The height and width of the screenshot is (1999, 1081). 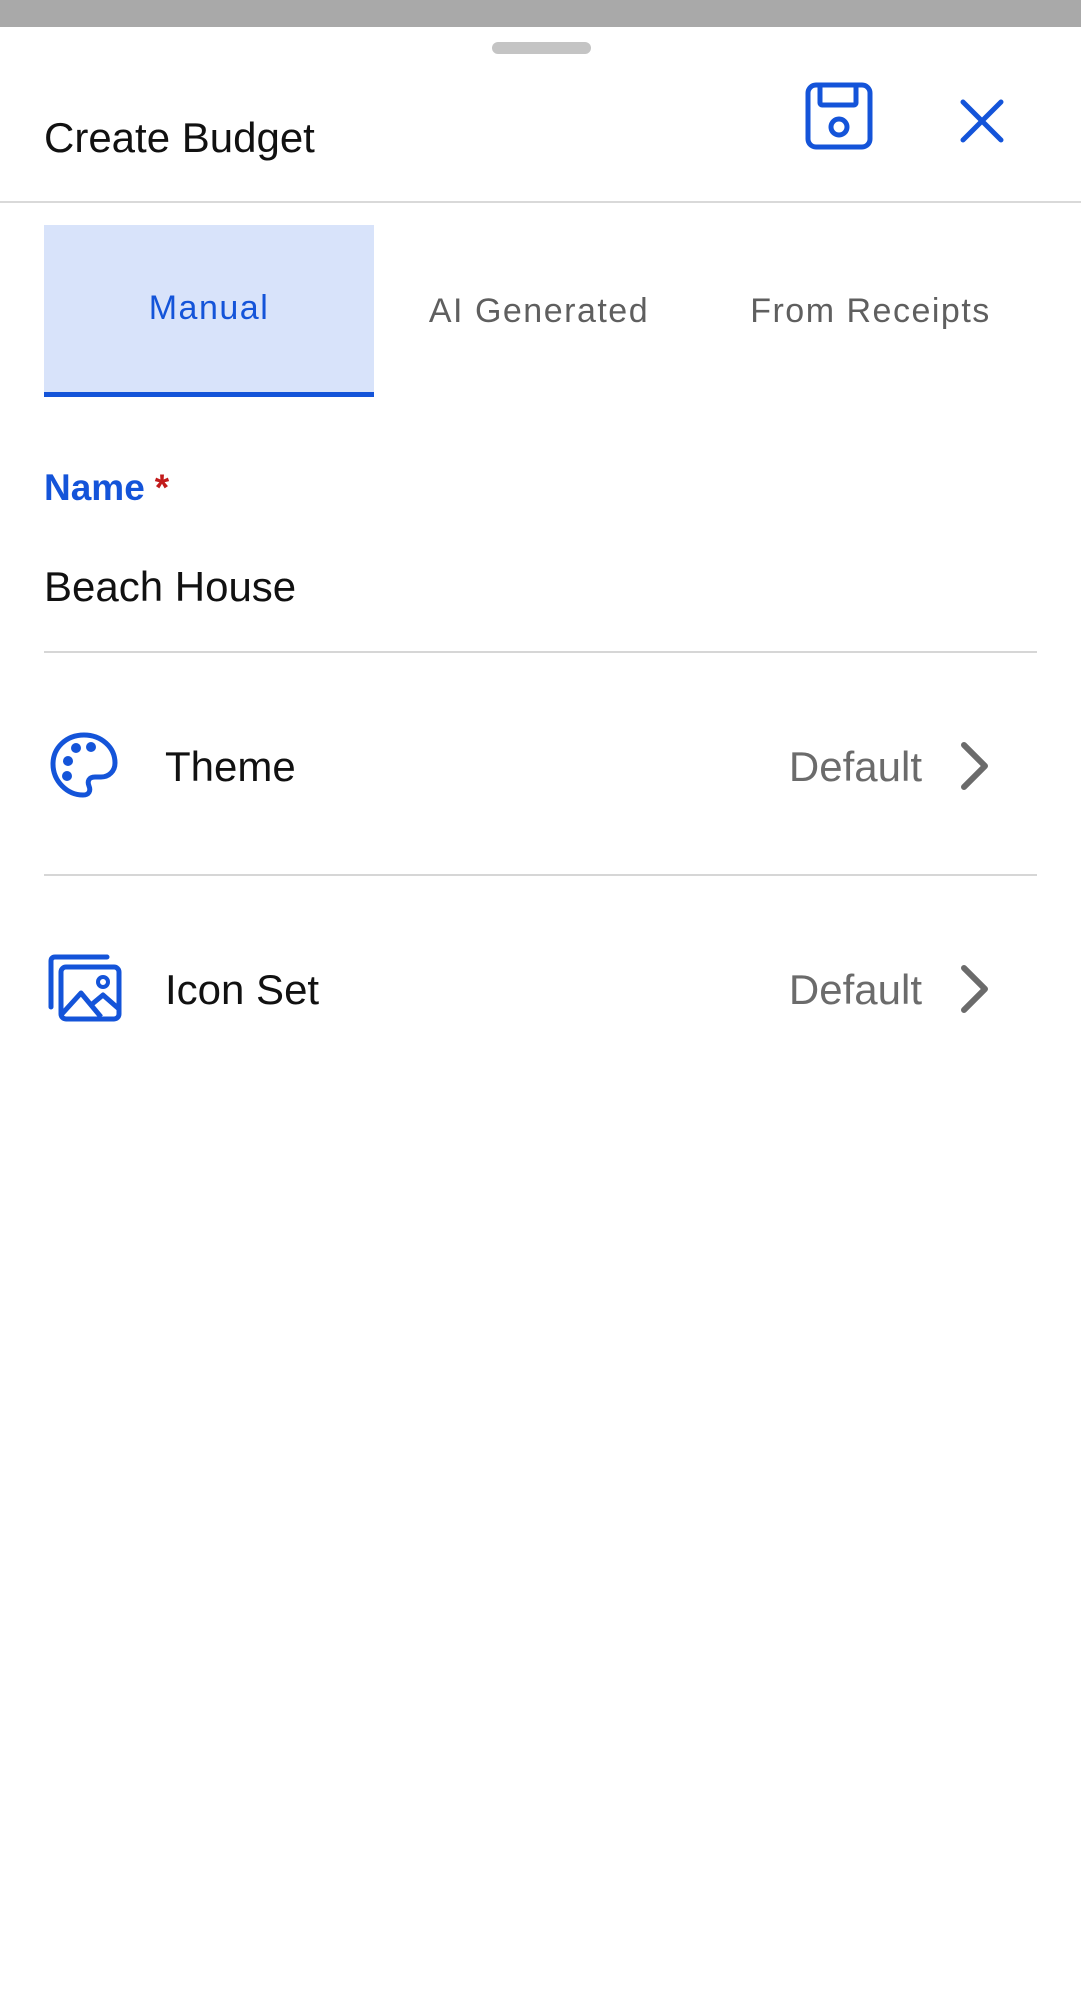 I want to click on source-tabs: Manual AI Generated From Receipts, so click(x=540, y=311).